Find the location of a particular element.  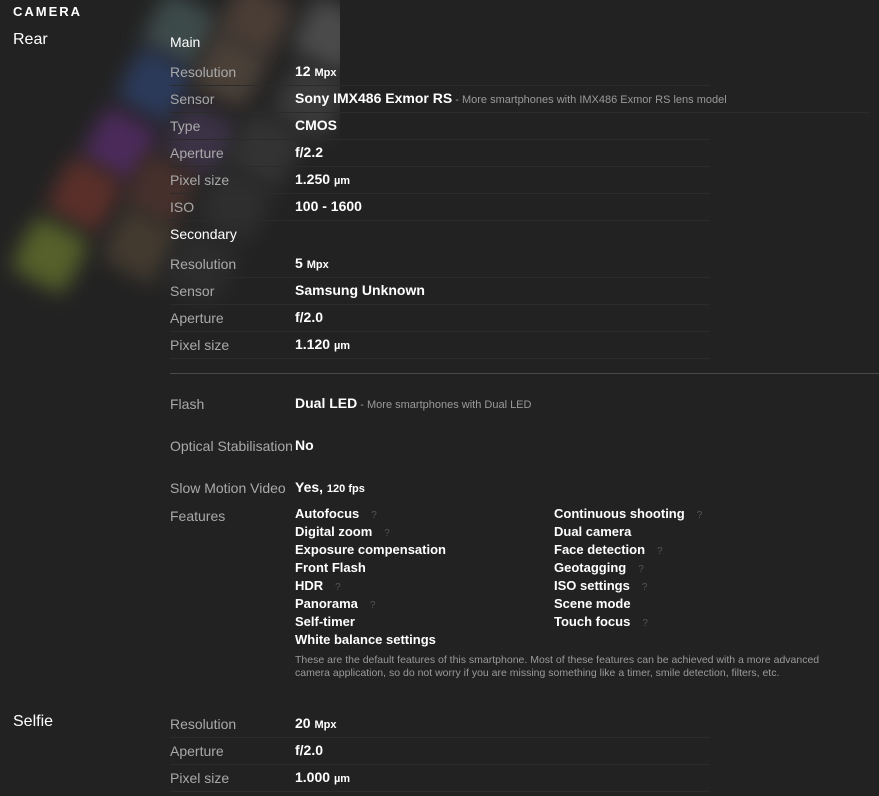

spec-value: Yes, 120 fps is located at coordinates (330, 487).